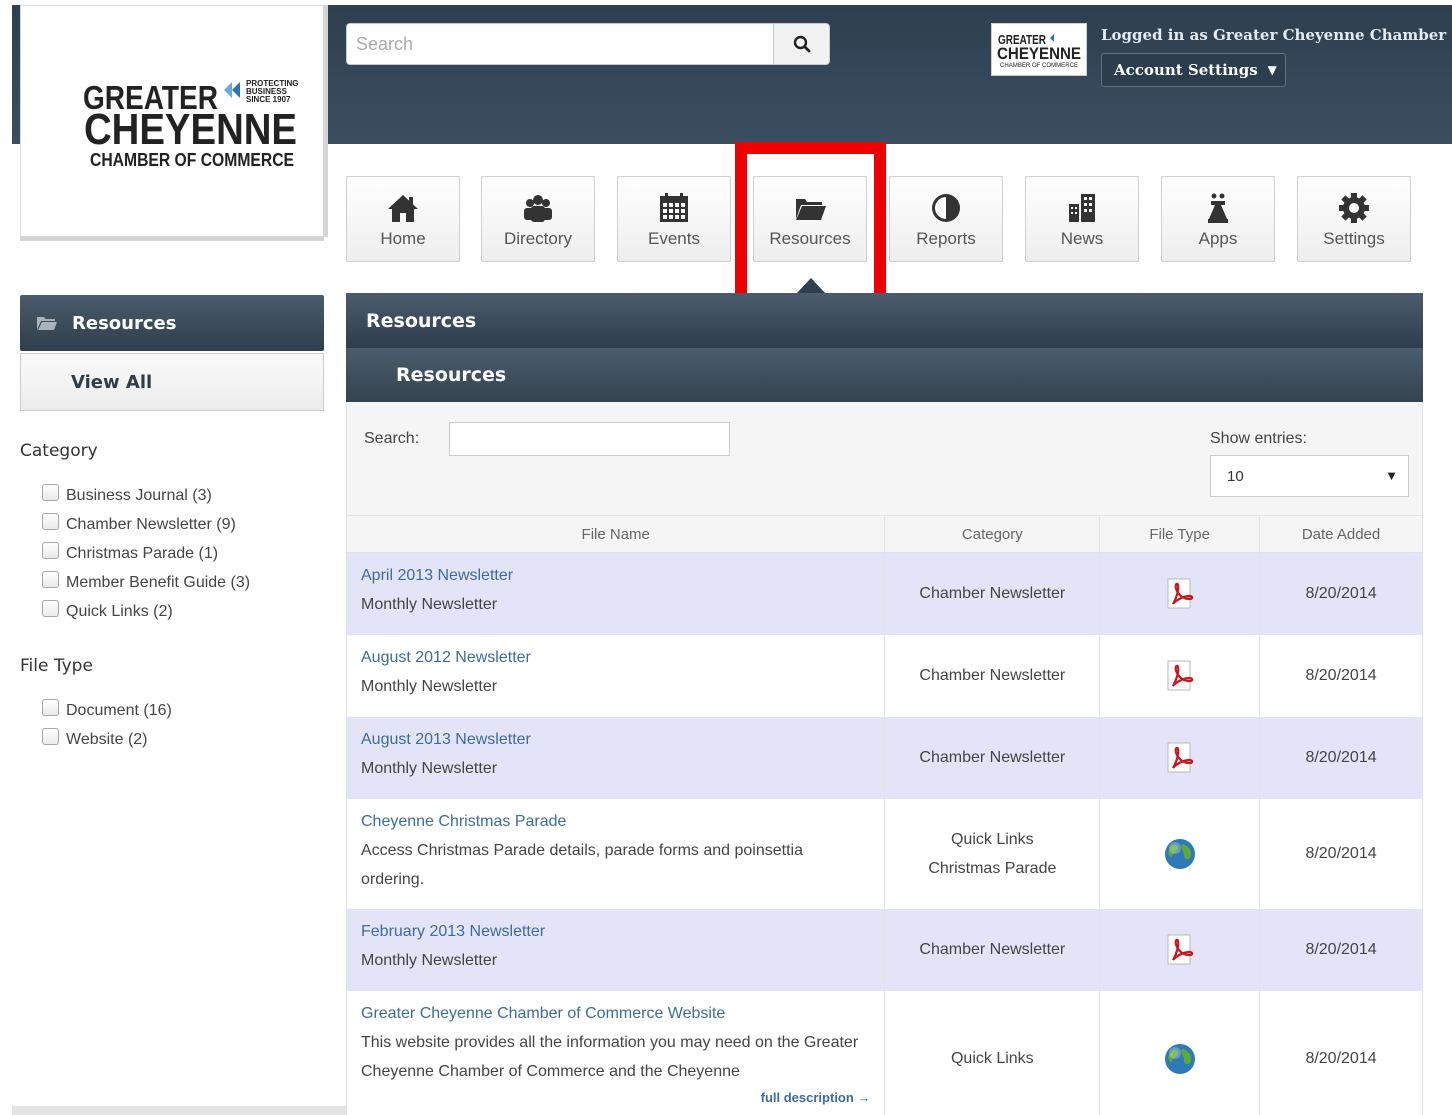  I want to click on chess-piece-icon, so click(1218, 208).